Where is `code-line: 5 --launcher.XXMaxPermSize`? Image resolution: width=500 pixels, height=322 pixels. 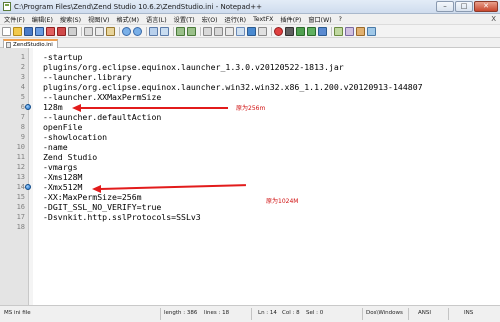 code-line: 5 --launcher.XXMaxPermSize is located at coordinates (250, 97).